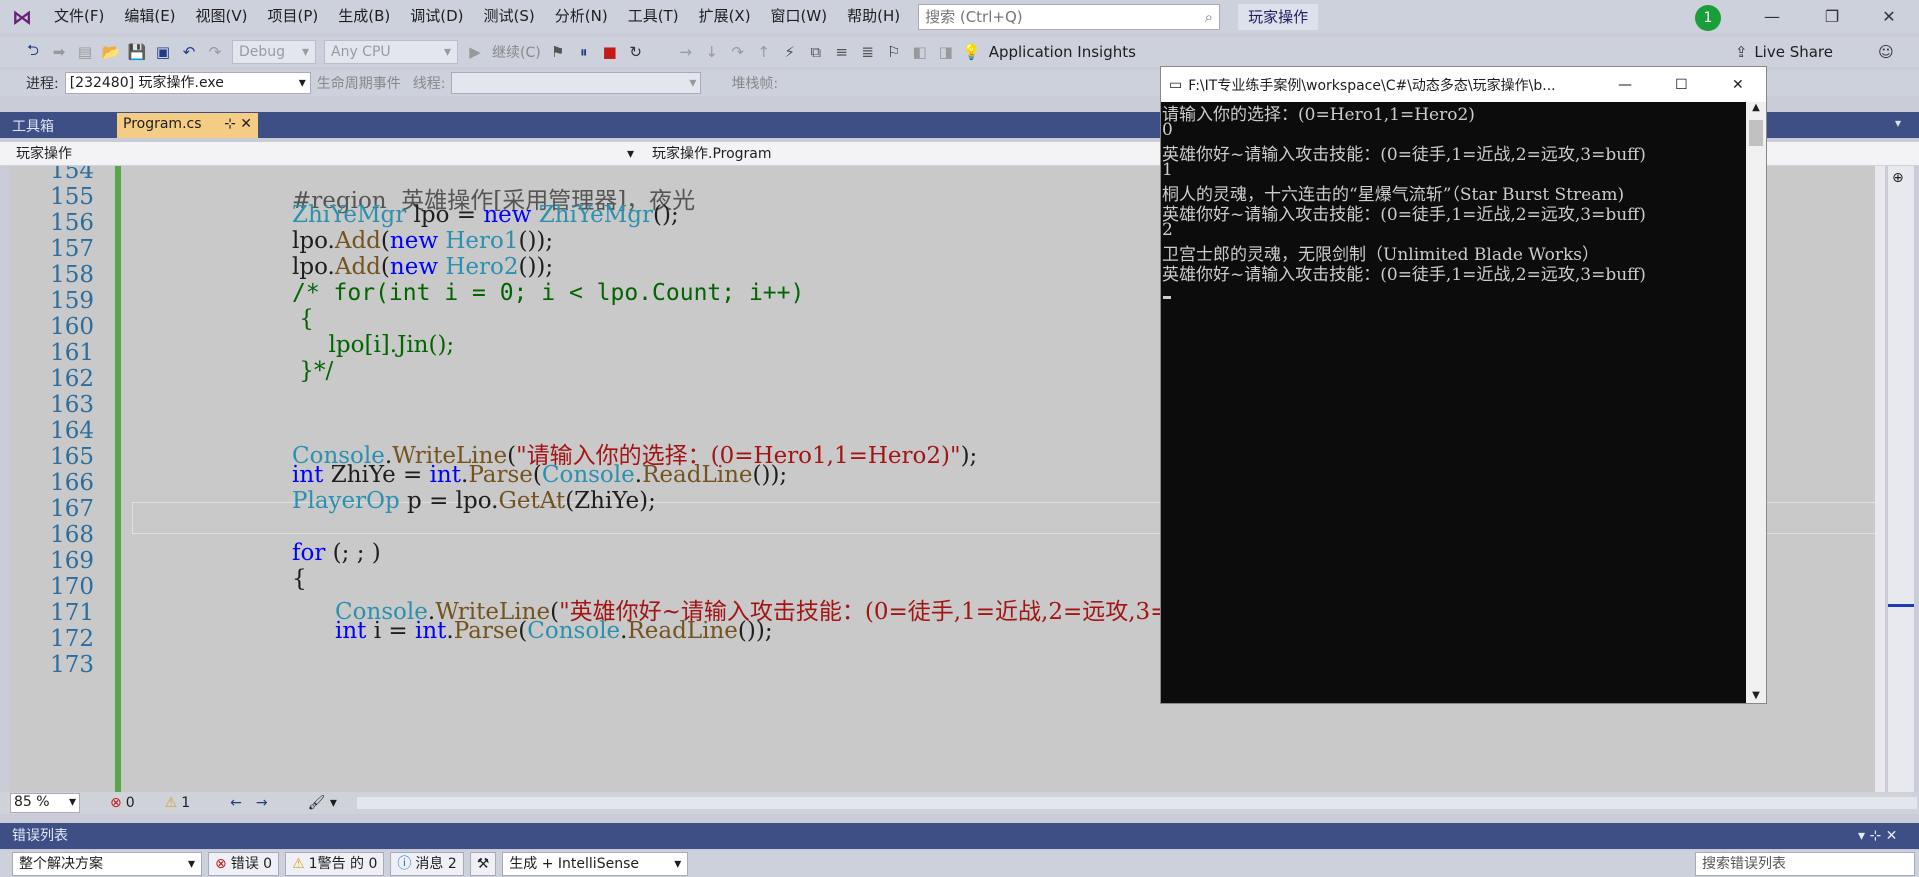 This screenshot has height=877, width=1919. Describe the element at coordinates (1681, 85) in the screenshot. I see `console-maximize-icon: ☐` at that location.